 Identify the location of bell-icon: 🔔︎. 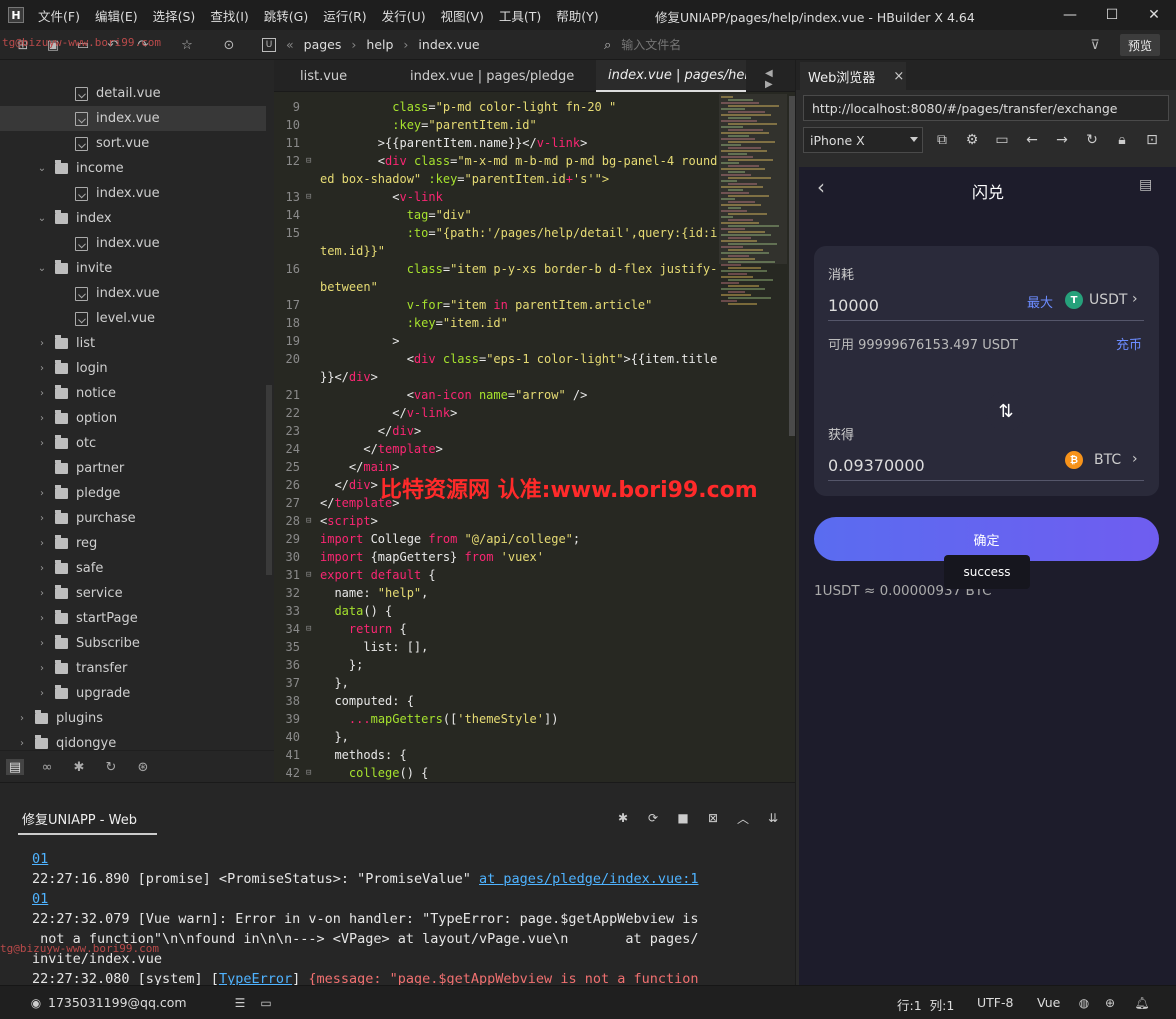
(1142, 1003).